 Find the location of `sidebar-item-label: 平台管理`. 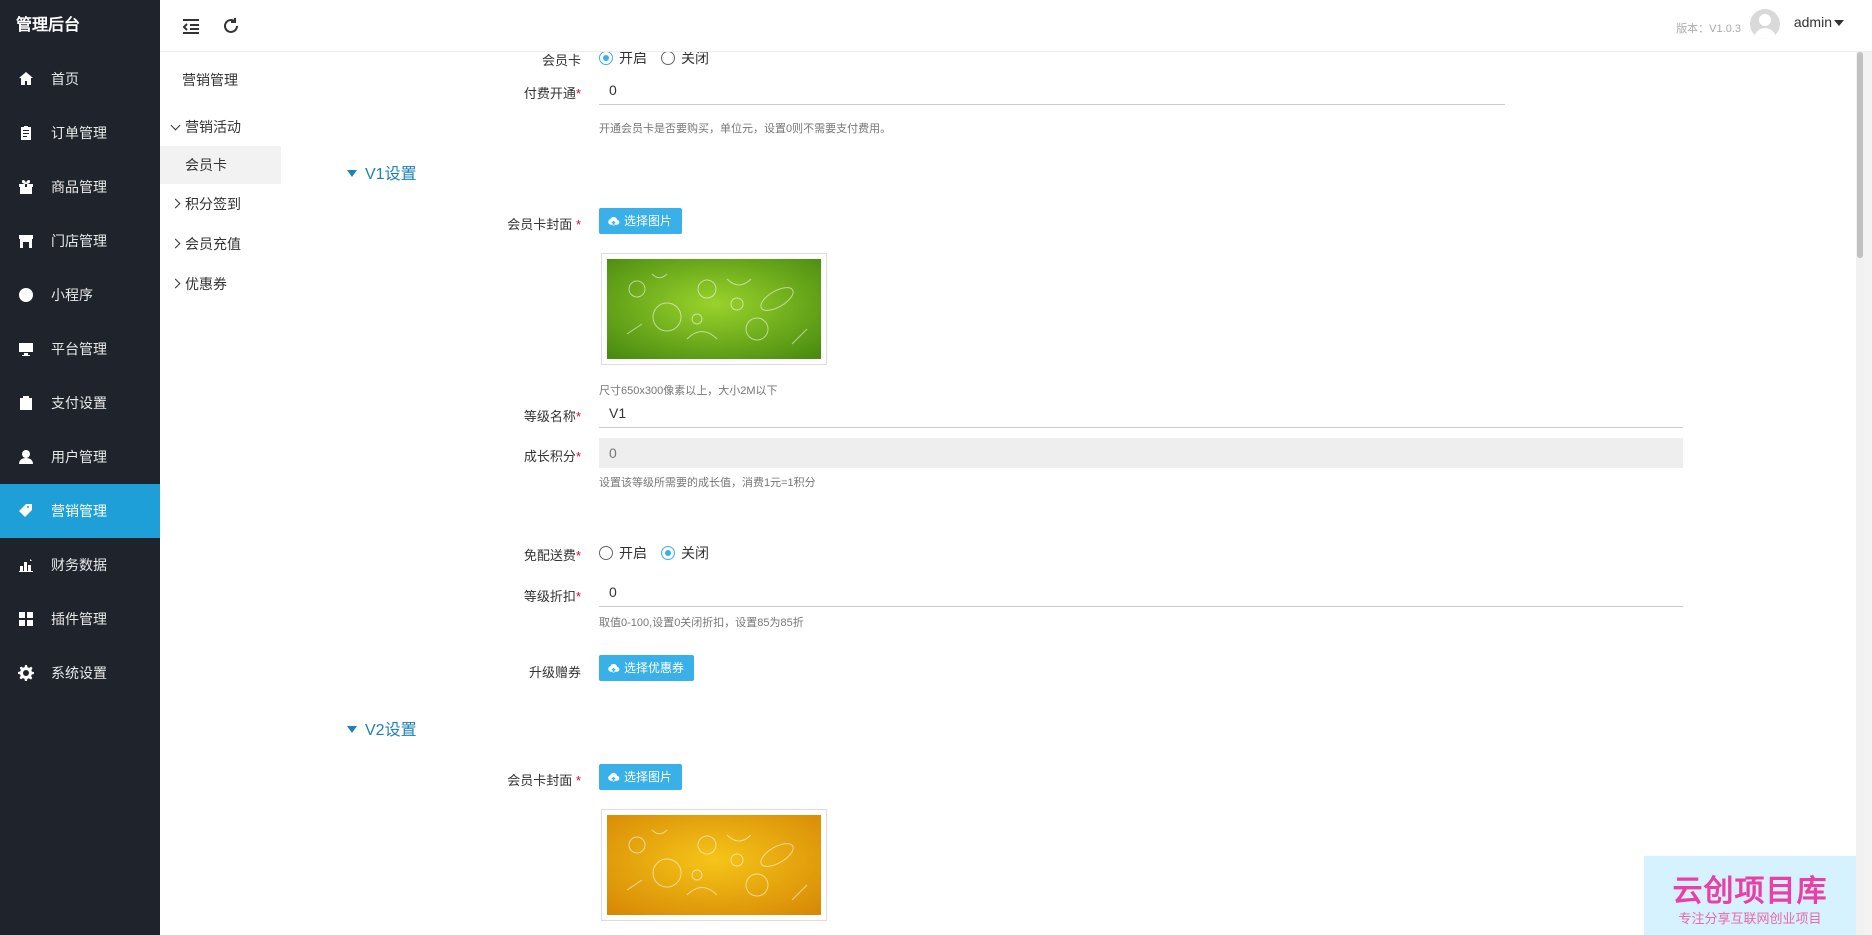

sidebar-item-label: 平台管理 is located at coordinates (79, 349).